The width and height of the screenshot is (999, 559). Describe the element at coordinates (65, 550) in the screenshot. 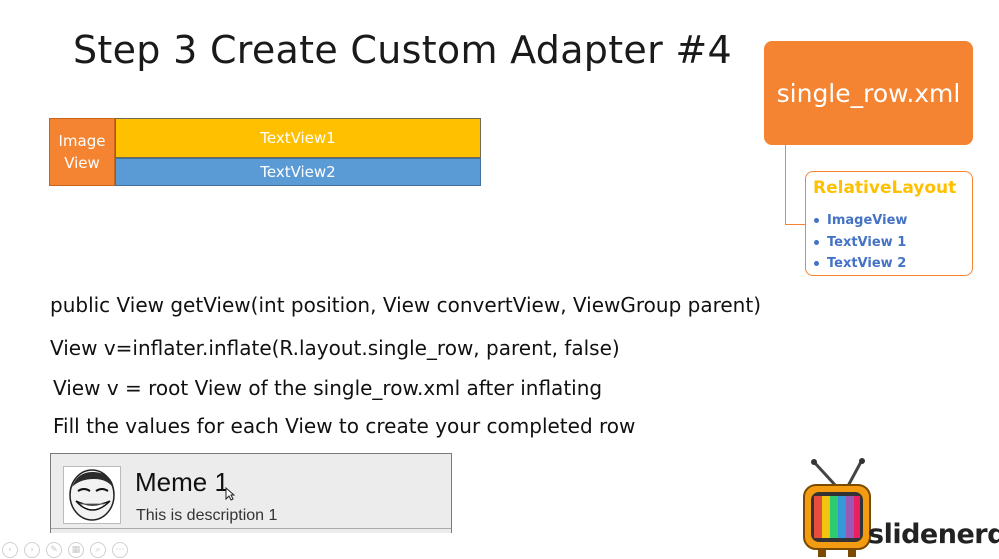

I see `slide-controls: ‹ › ✎ ▦ ⌕ ⋯` at that location.